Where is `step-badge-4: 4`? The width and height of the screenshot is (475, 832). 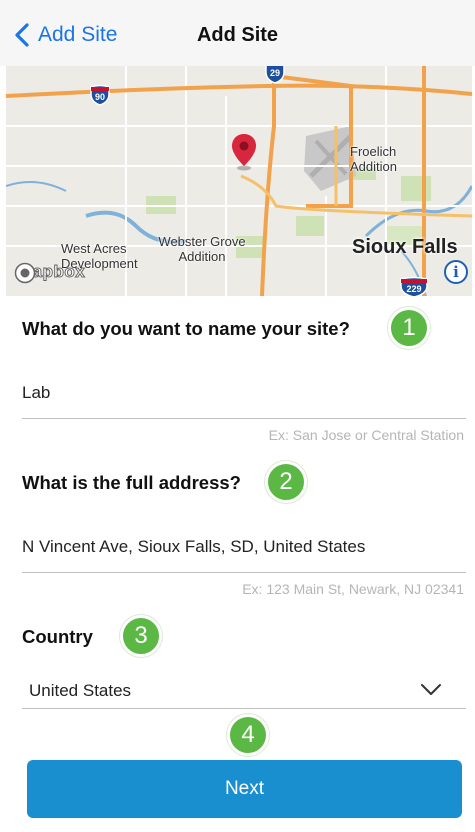
step-badge-4: 4 is located at coordinates (248, 735).